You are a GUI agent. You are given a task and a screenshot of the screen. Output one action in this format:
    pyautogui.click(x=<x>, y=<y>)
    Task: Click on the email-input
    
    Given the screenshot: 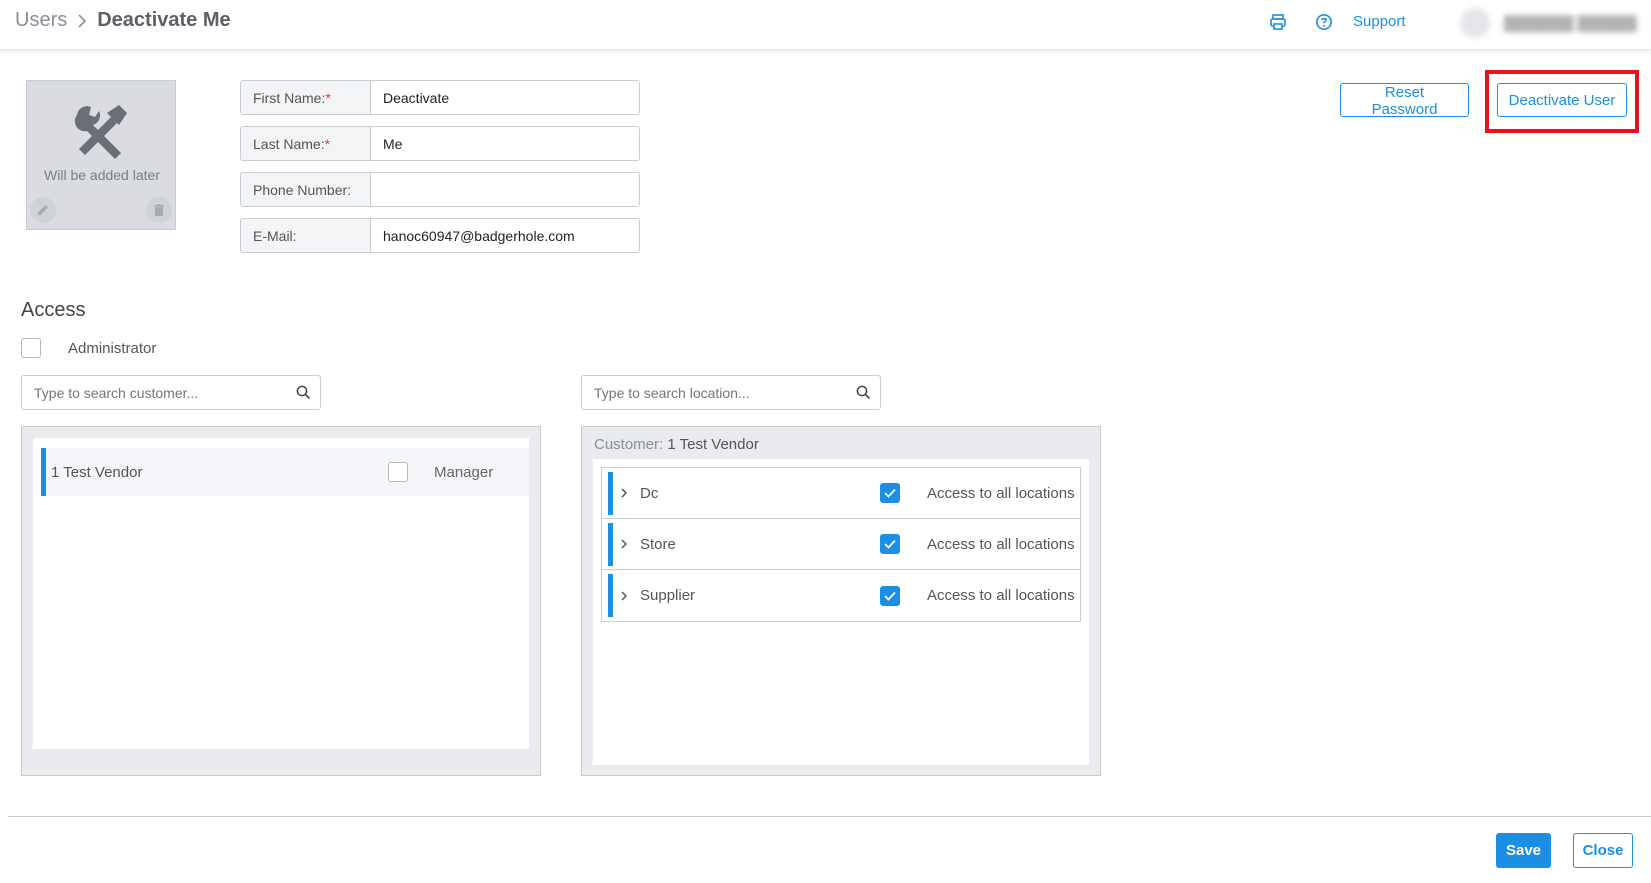 What is the action you would take?
    pyautogui.click(x=505, y=235)
    